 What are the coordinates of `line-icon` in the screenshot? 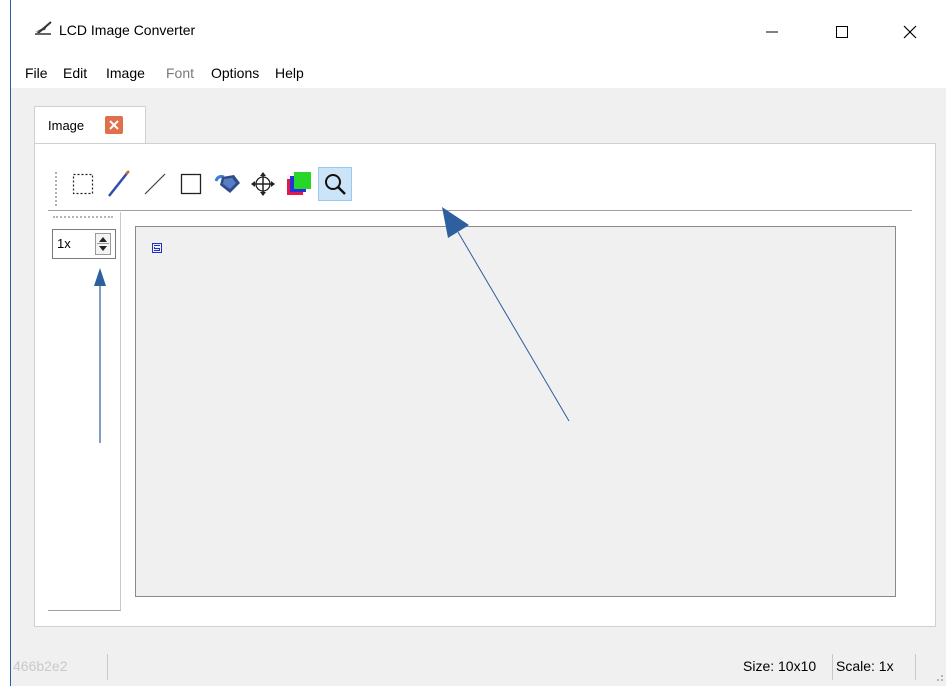 It's located at (155, 184).